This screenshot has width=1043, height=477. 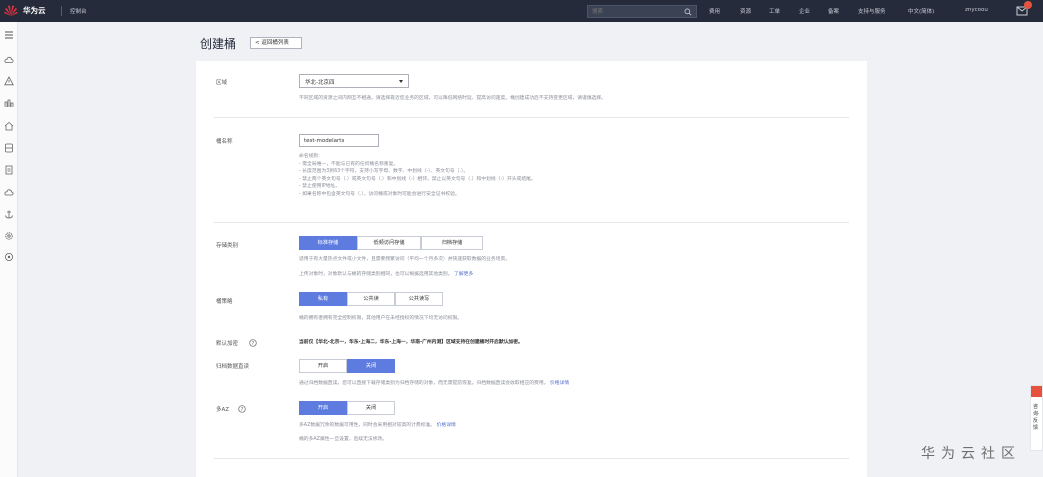 I want to click on document-icon, so click(x=9, y=170).